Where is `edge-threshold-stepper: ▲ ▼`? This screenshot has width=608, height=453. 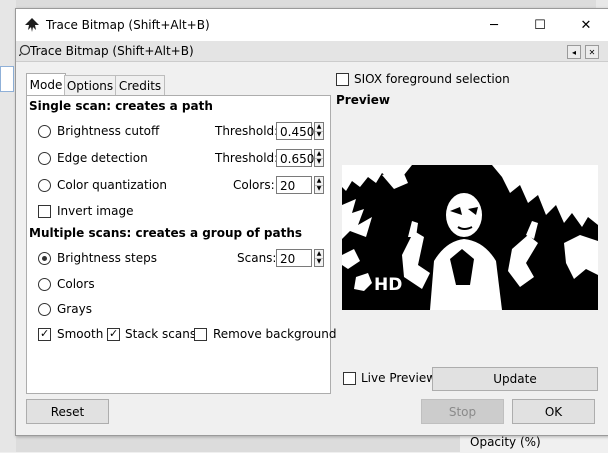
edge-threshold-stepper: ▲ ▼ is located at coordinates (319, 158).